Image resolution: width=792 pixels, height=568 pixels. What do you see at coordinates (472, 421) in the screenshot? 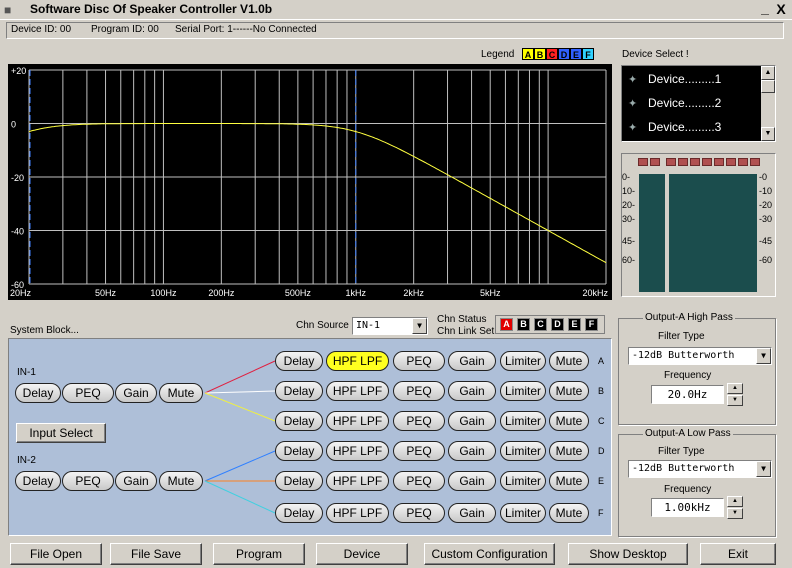
I see `out-c-gain-button: Gain` at bounding box center [472, 421].